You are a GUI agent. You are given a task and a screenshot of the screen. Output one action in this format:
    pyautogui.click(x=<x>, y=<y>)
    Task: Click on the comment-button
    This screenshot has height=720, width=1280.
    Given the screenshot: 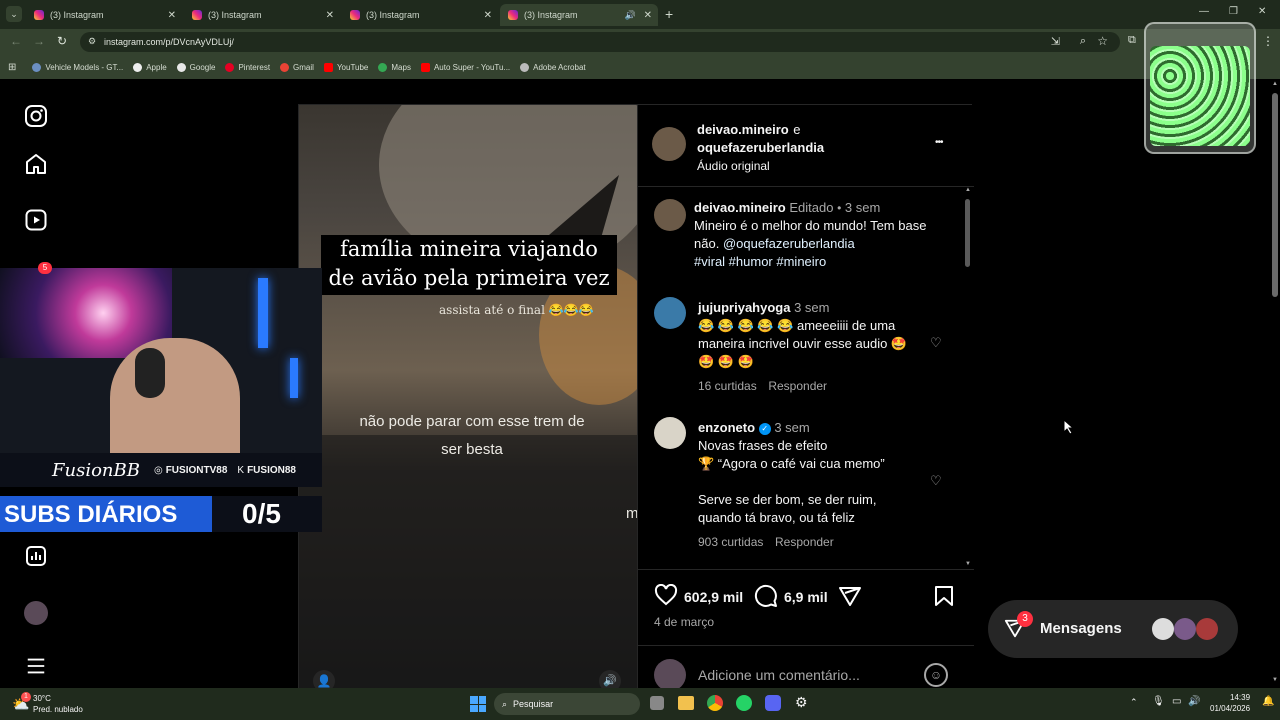 What is the action you would take?
    pyautogui.click(x=766, y=598)
    